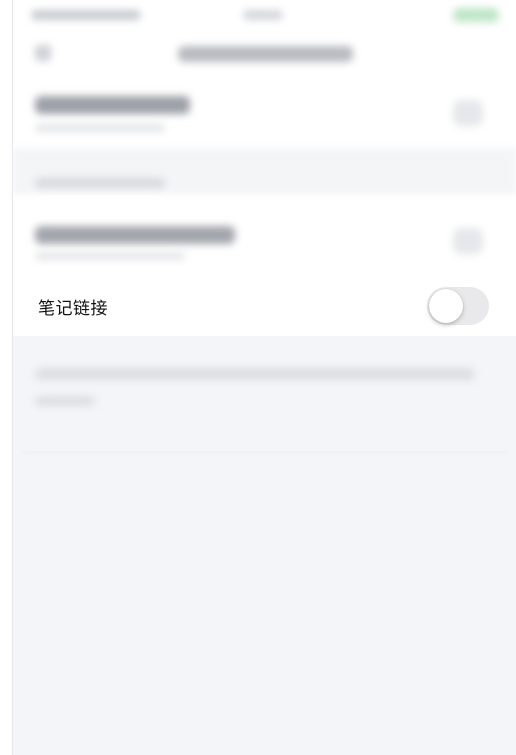 This screenshot has height=755, width=516. What do you see at coordinates (6, 377) in the screenshot?
I see `window-edge` at bounding box center [6, 377].